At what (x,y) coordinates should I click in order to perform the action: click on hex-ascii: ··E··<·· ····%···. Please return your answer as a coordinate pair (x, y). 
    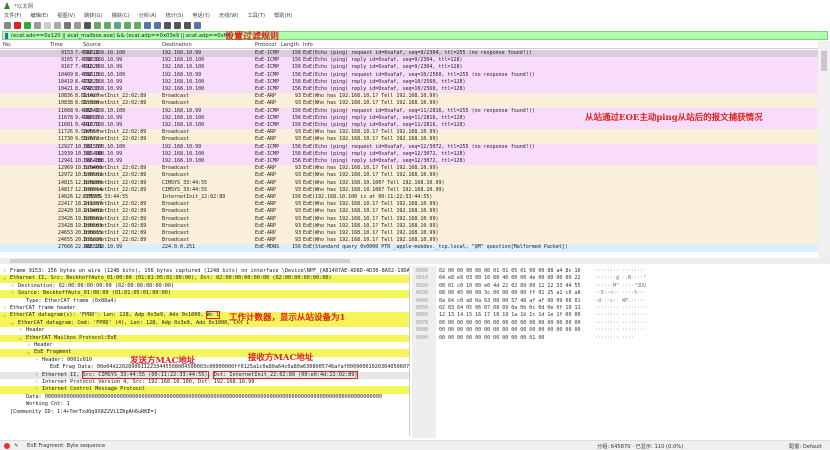
    Looking at the image, I should click on (620, 293).